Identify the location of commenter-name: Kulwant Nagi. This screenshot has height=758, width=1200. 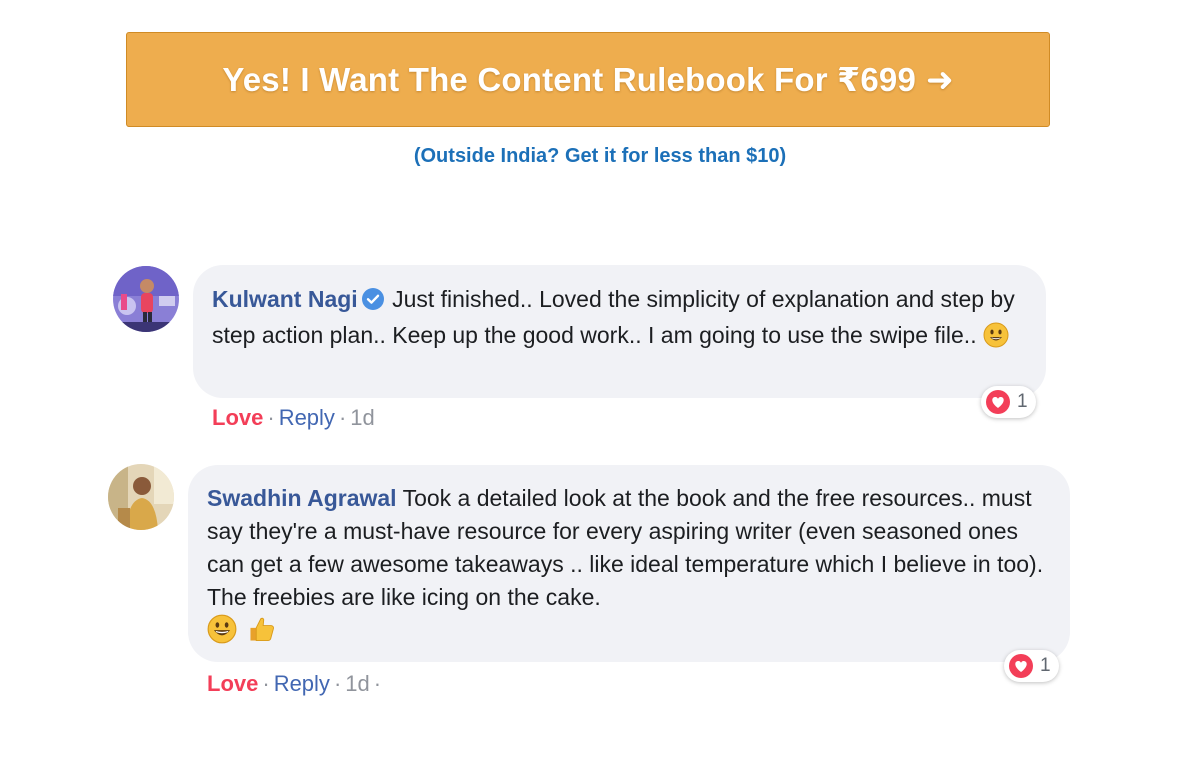
(285, 299).